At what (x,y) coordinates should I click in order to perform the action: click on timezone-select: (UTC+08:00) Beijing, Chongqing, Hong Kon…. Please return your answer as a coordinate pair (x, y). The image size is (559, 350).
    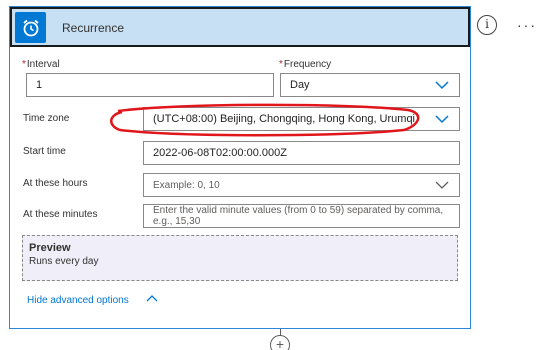
    Looking at the image, I should click on (301, 119).